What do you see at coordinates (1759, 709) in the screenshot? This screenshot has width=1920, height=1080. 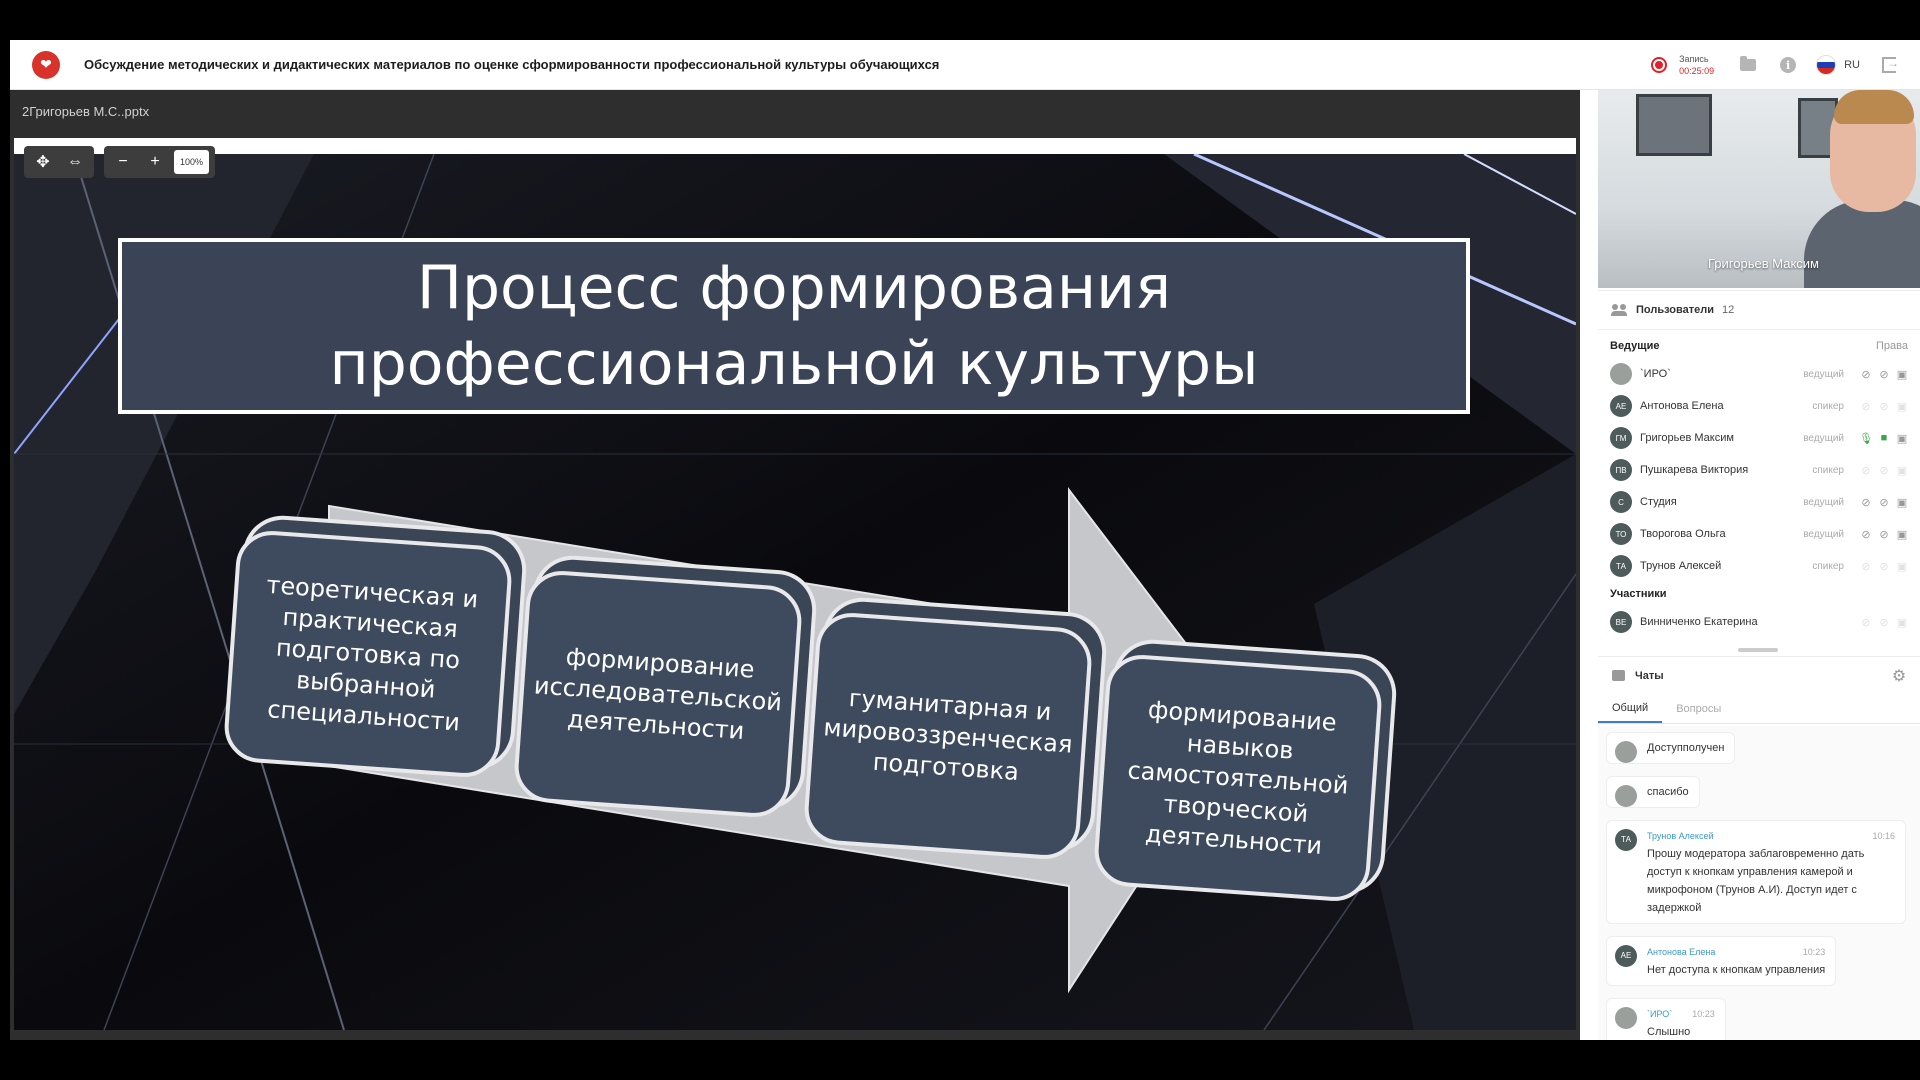 I see `chat-tabs: Общий Вопросы` at bounding box center [1759, 709].